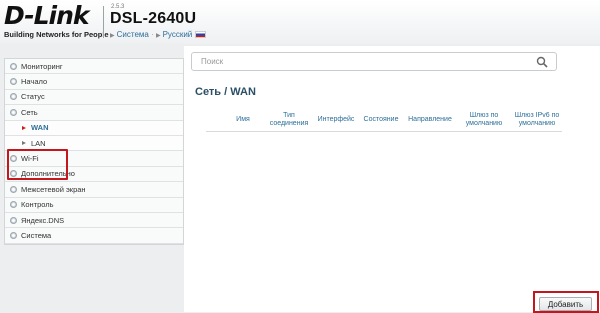 The height and width of the screenshot is (313, 600). What do you see at coordinates (94, 128) in the screenshot?
I see `sidebar-item-wan: WAN` at bounding box center [94, 128].